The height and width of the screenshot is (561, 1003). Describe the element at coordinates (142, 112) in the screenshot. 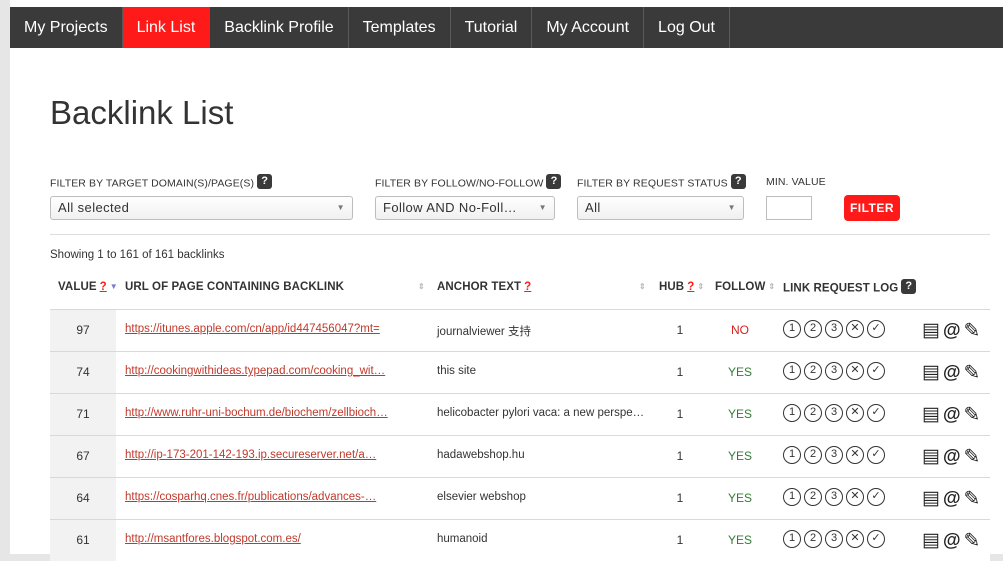

I see `page-title: Backlink List` at that location.